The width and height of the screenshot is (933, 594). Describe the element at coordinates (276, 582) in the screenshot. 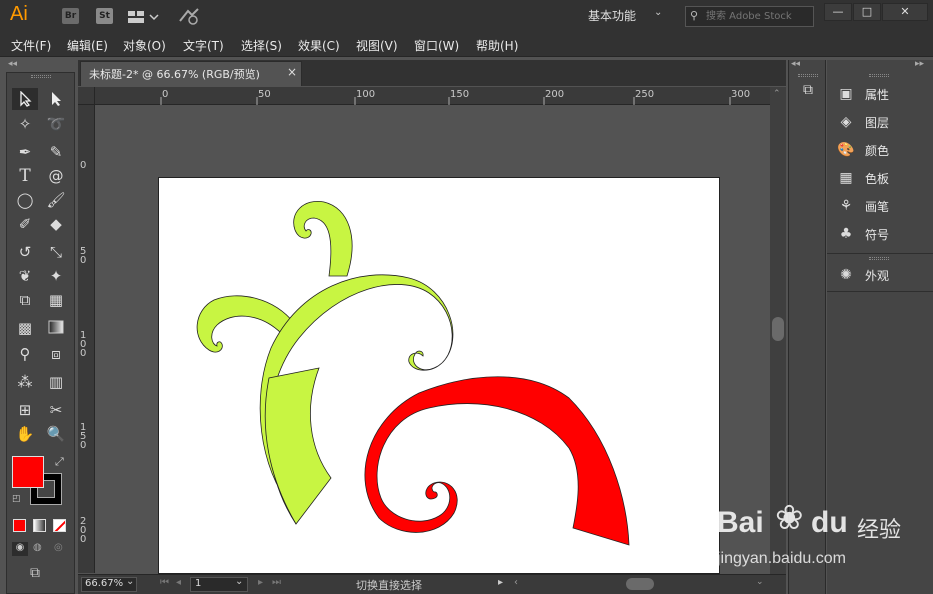

I see `last-artboard-icon: ⏭` at that location.